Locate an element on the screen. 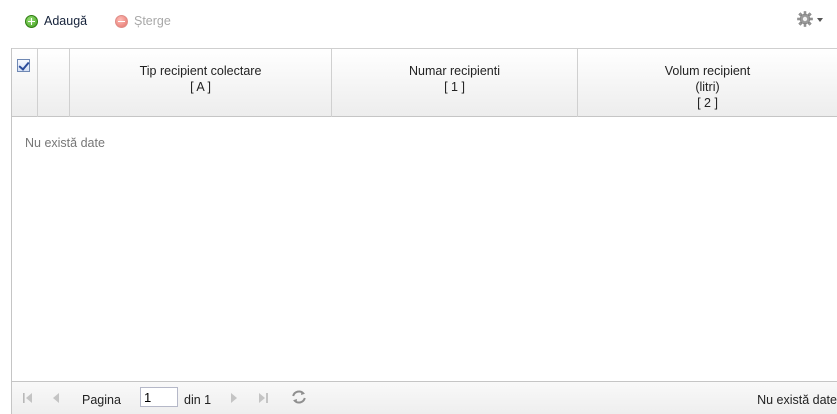  add-button-label: Adaugă is located at coordinates (66, 21).